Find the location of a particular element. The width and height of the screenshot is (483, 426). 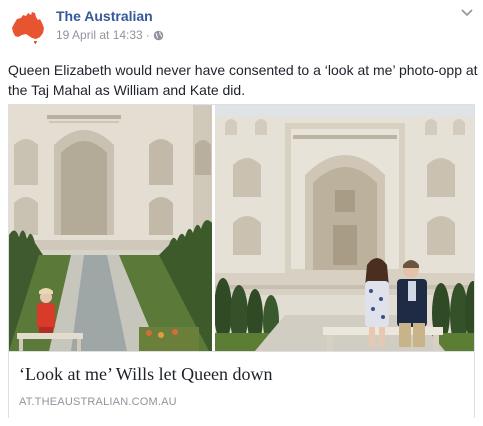

chevron-down-icon is located at coordinates (467, 13).